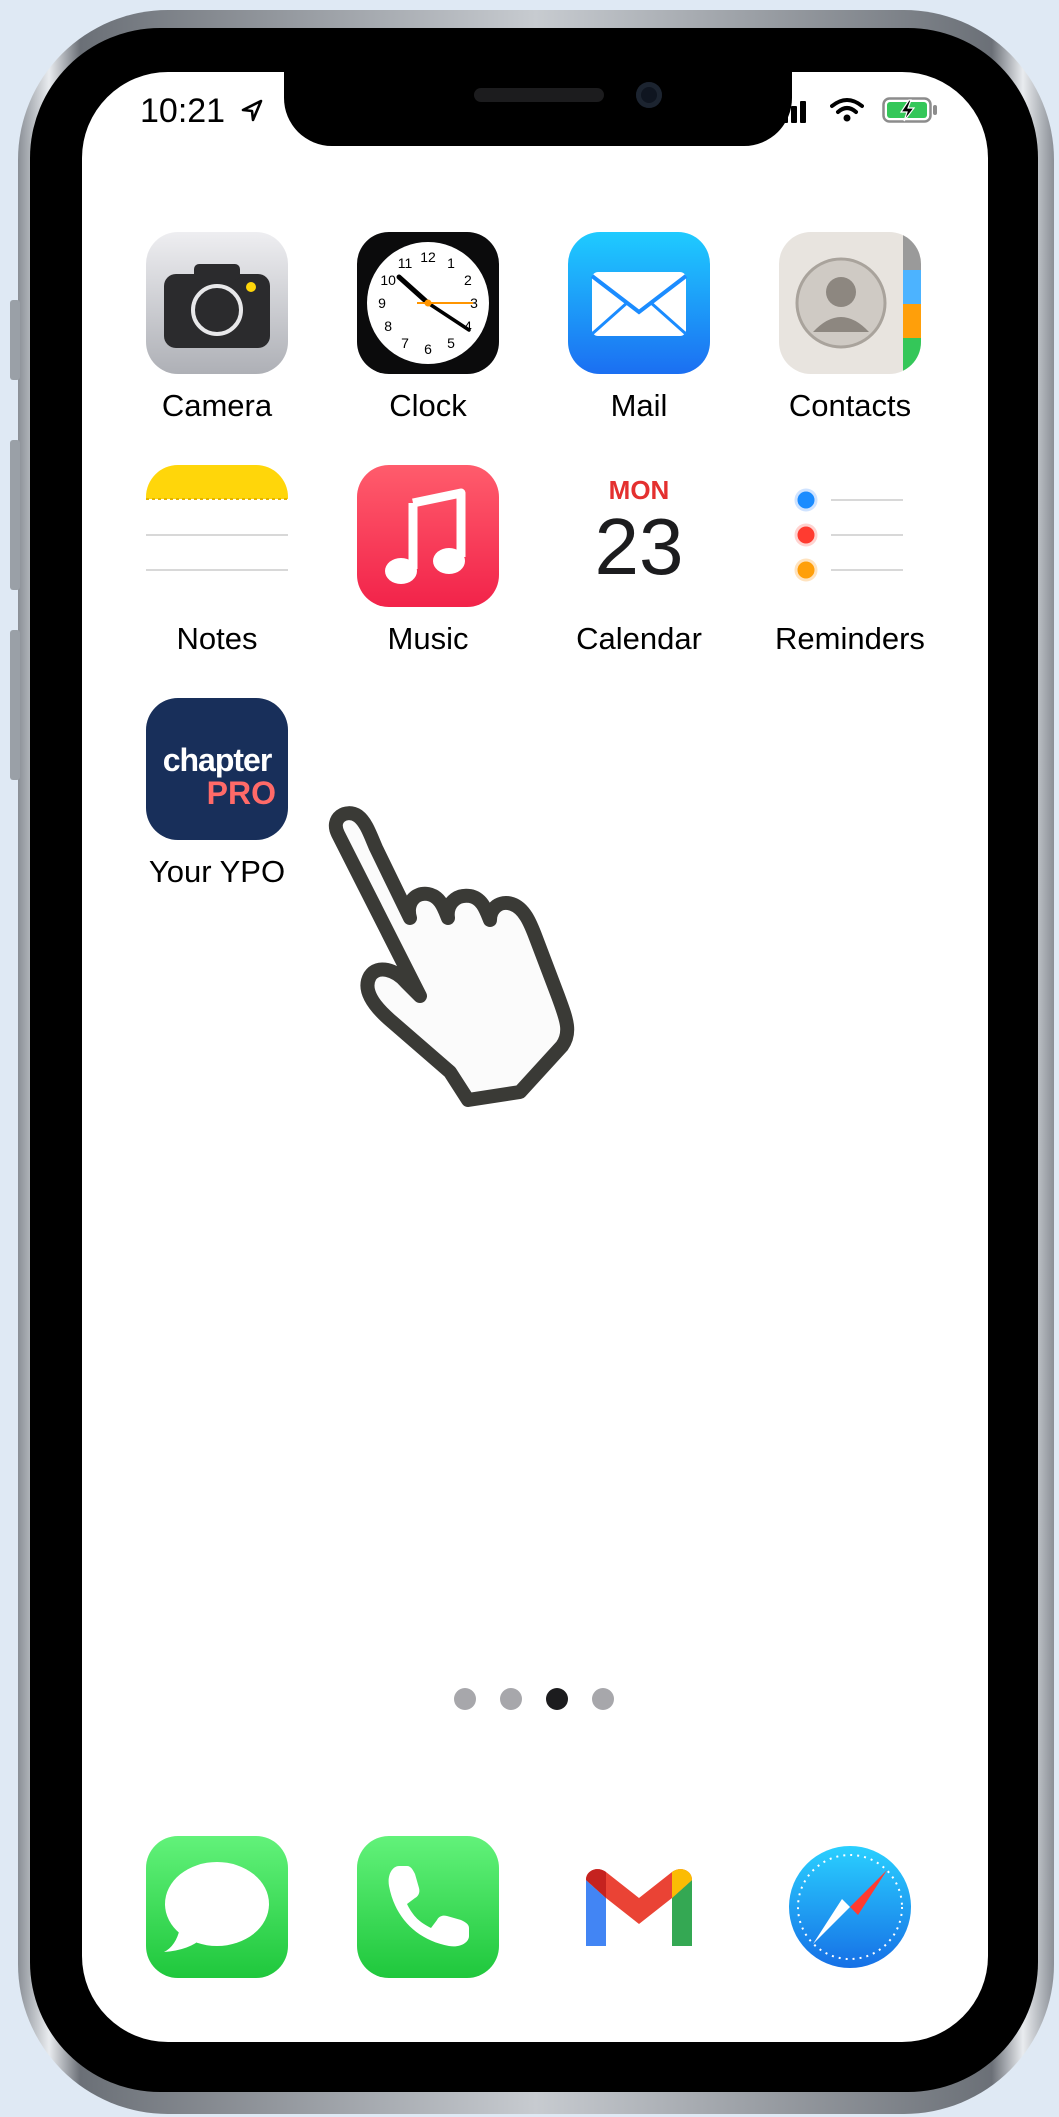 The image size is (1059, 2117). I want to click on app-clock: 12 1 2 3 4 5 6 7 8 9 10 11 Clock, so click(428, 328).